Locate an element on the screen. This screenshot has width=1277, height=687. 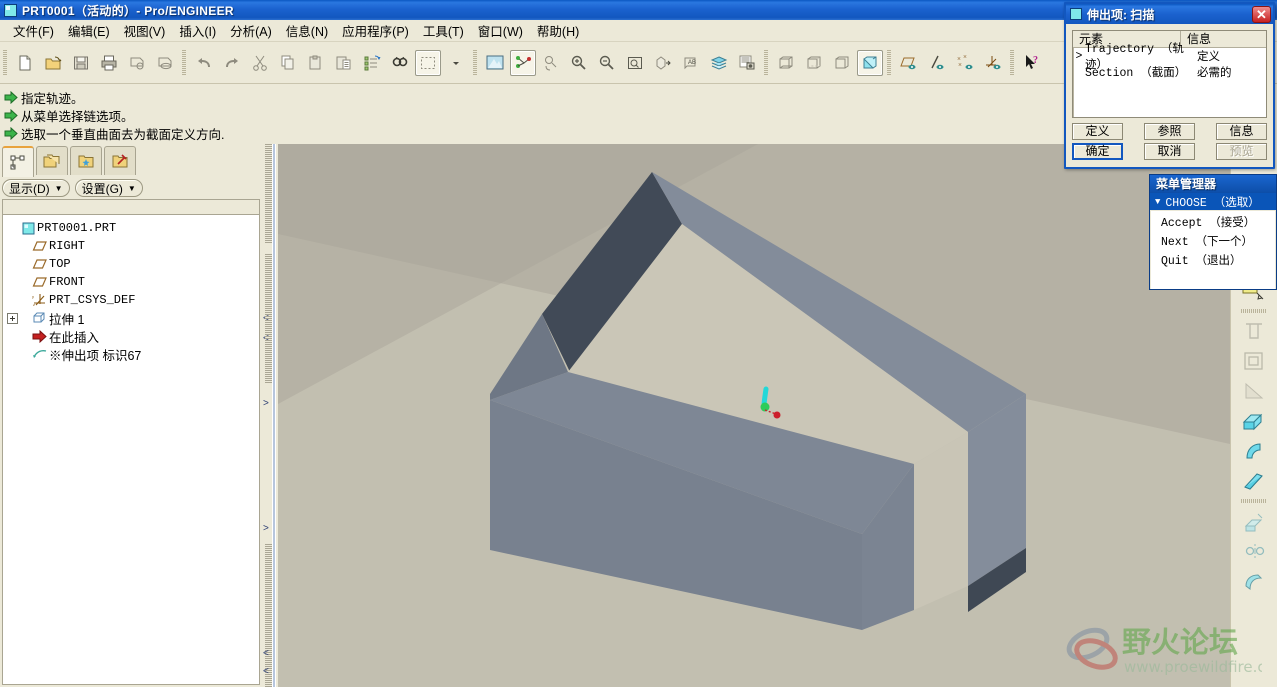
tree-item-sweep: ※伸出项 标识67 is located at coordinates (131, 354).